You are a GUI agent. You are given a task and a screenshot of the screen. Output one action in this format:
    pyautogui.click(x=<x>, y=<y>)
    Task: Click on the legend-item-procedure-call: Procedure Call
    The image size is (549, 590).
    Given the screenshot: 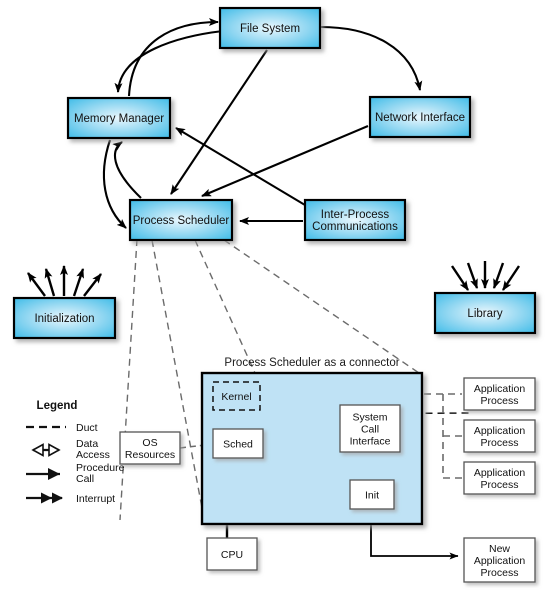 What is the action you would take?
    pyautogui.click(x=75, y=473)
    